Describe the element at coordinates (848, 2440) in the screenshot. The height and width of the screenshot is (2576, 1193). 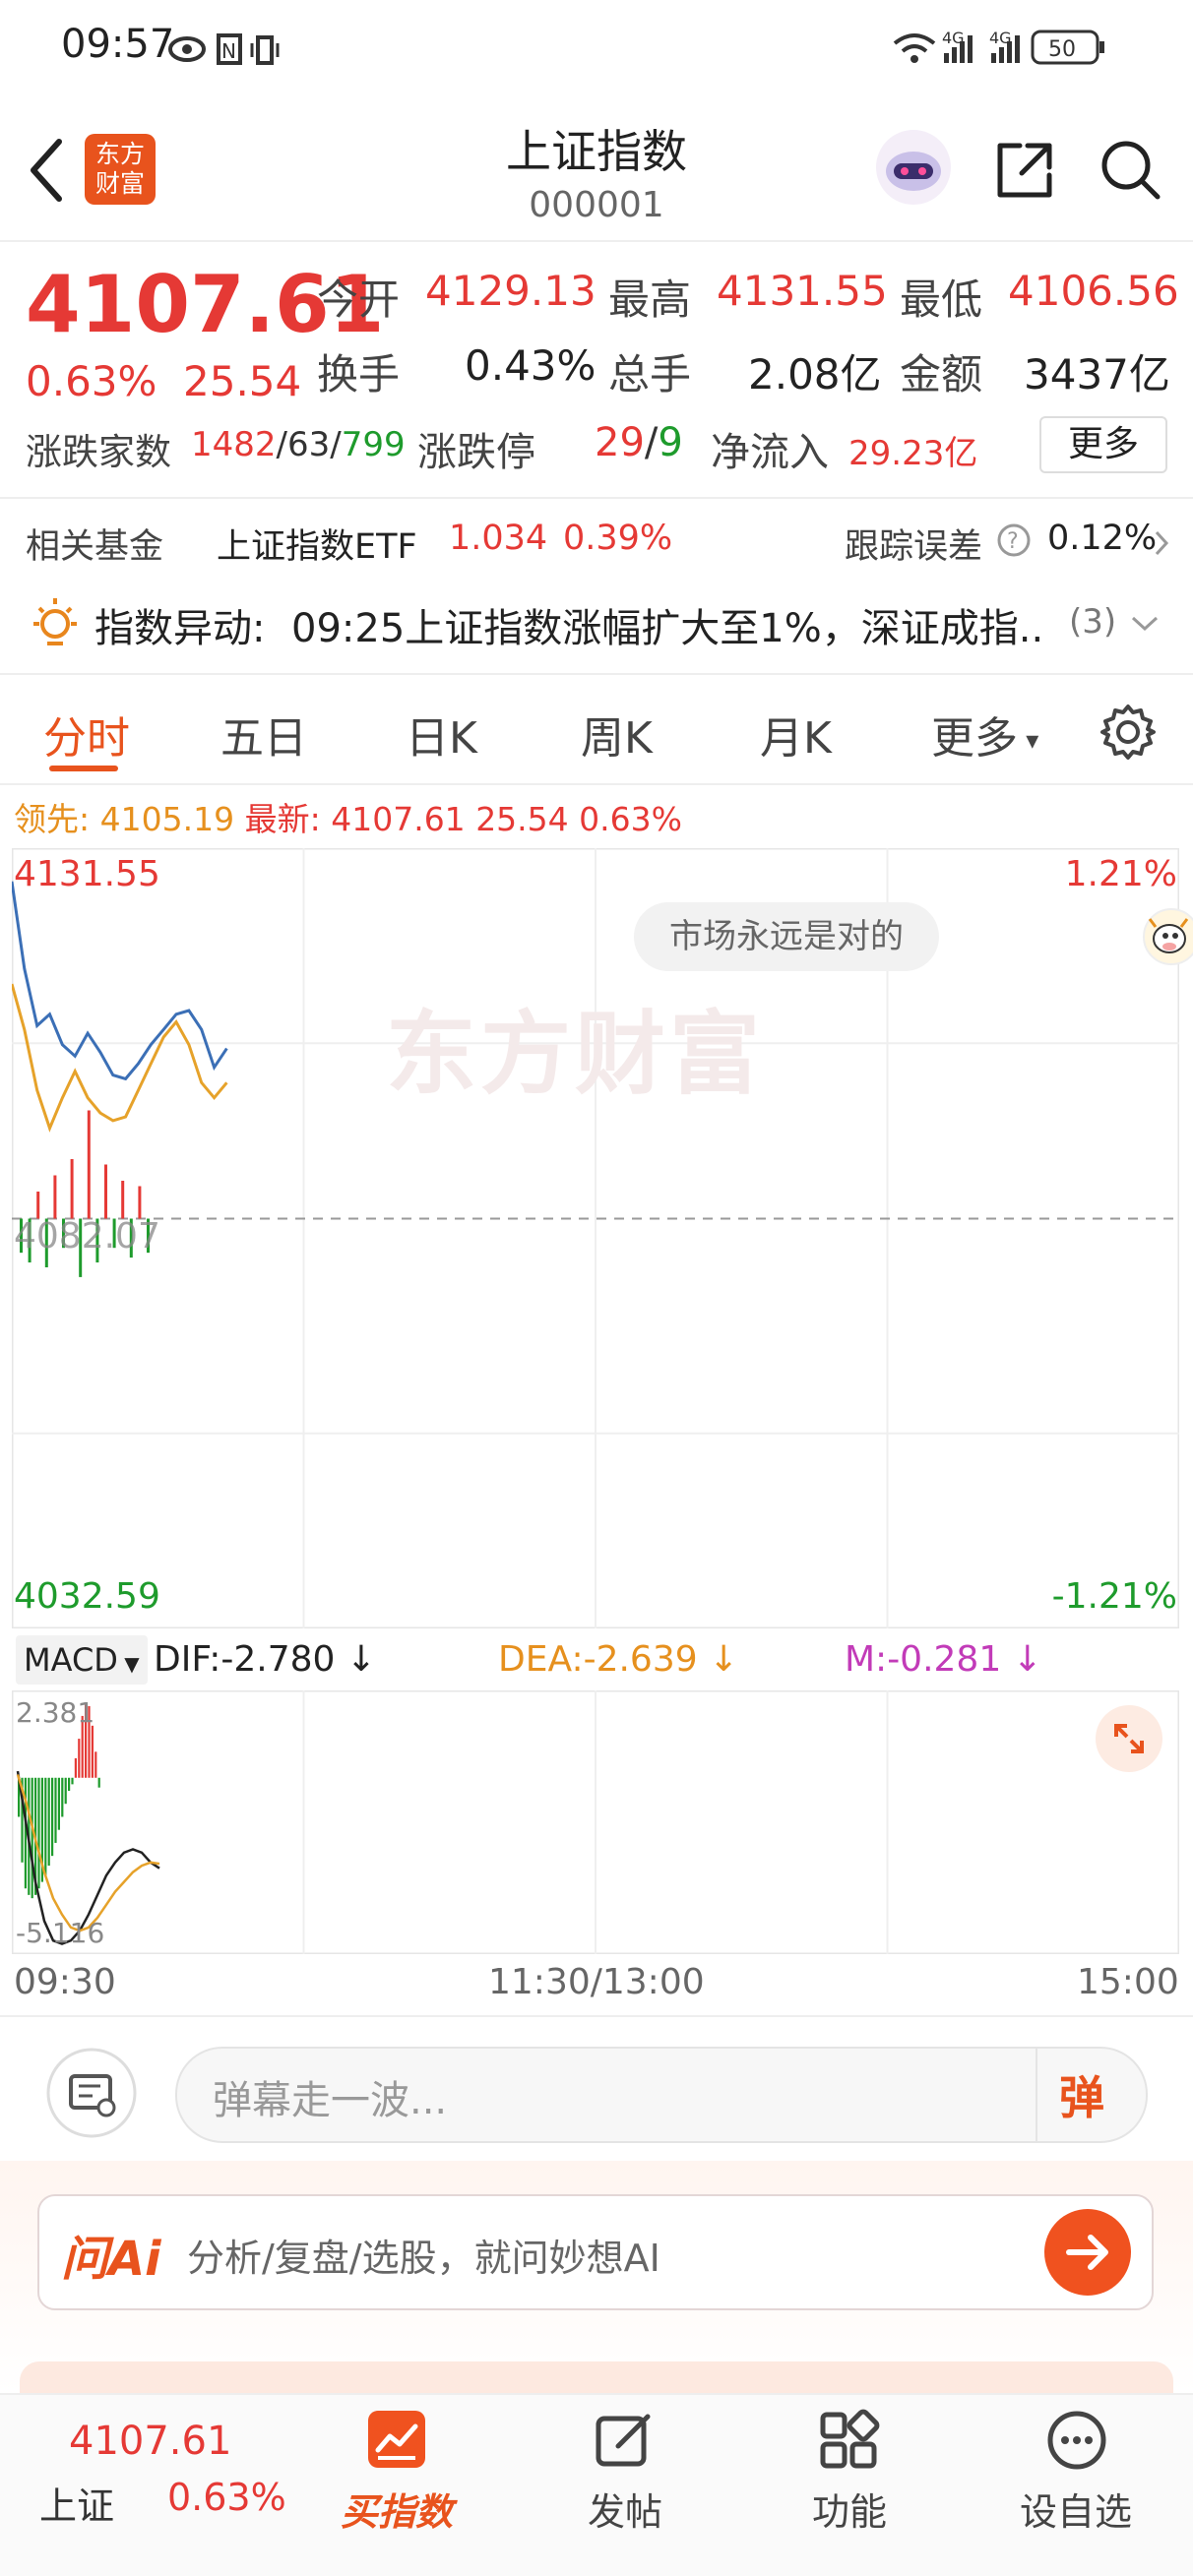
I see `functions-grid-icon` at that location.